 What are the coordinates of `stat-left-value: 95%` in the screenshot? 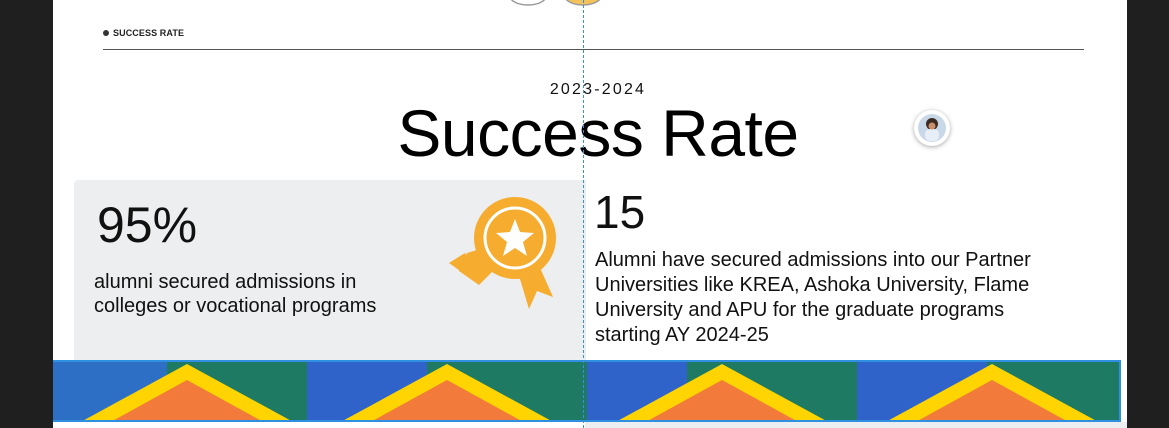 It's located at (147, 225).